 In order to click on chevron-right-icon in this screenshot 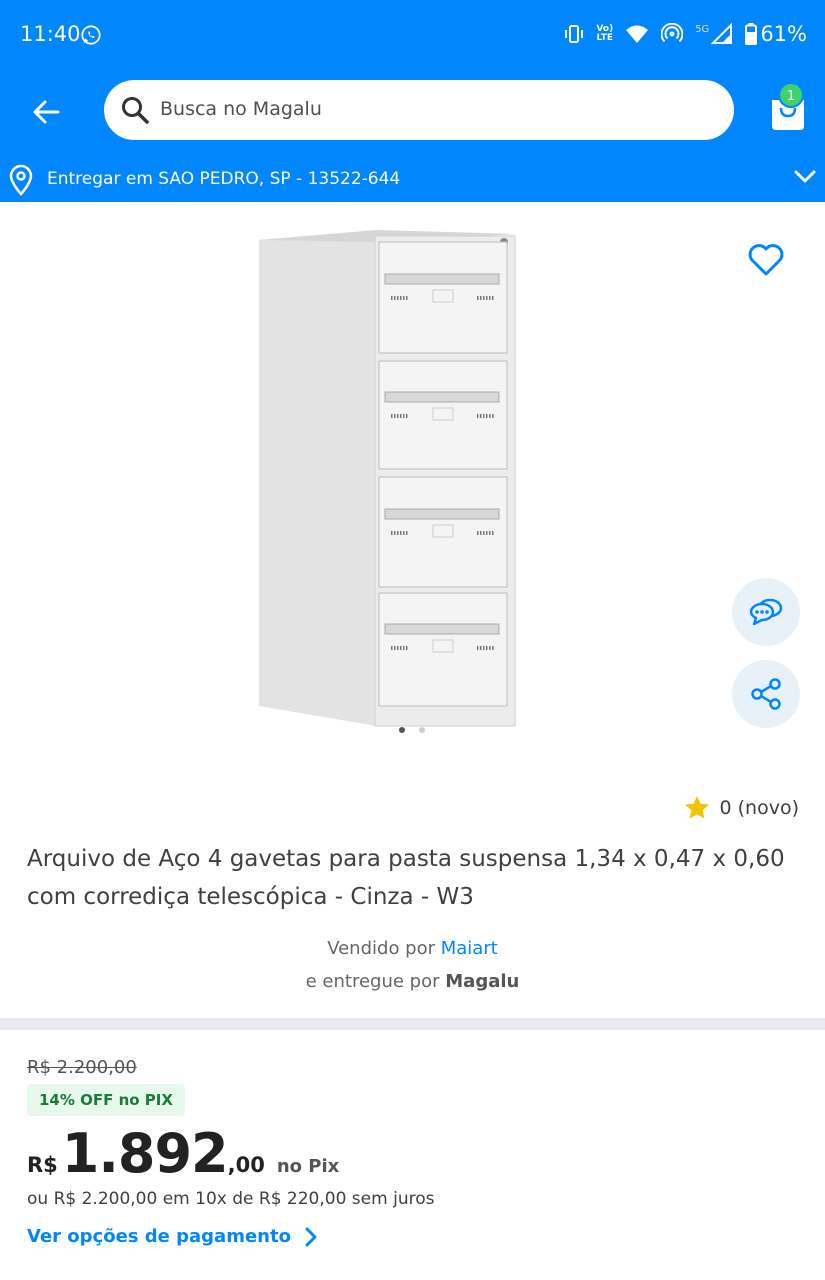, I will do `click(311, 1236)`.